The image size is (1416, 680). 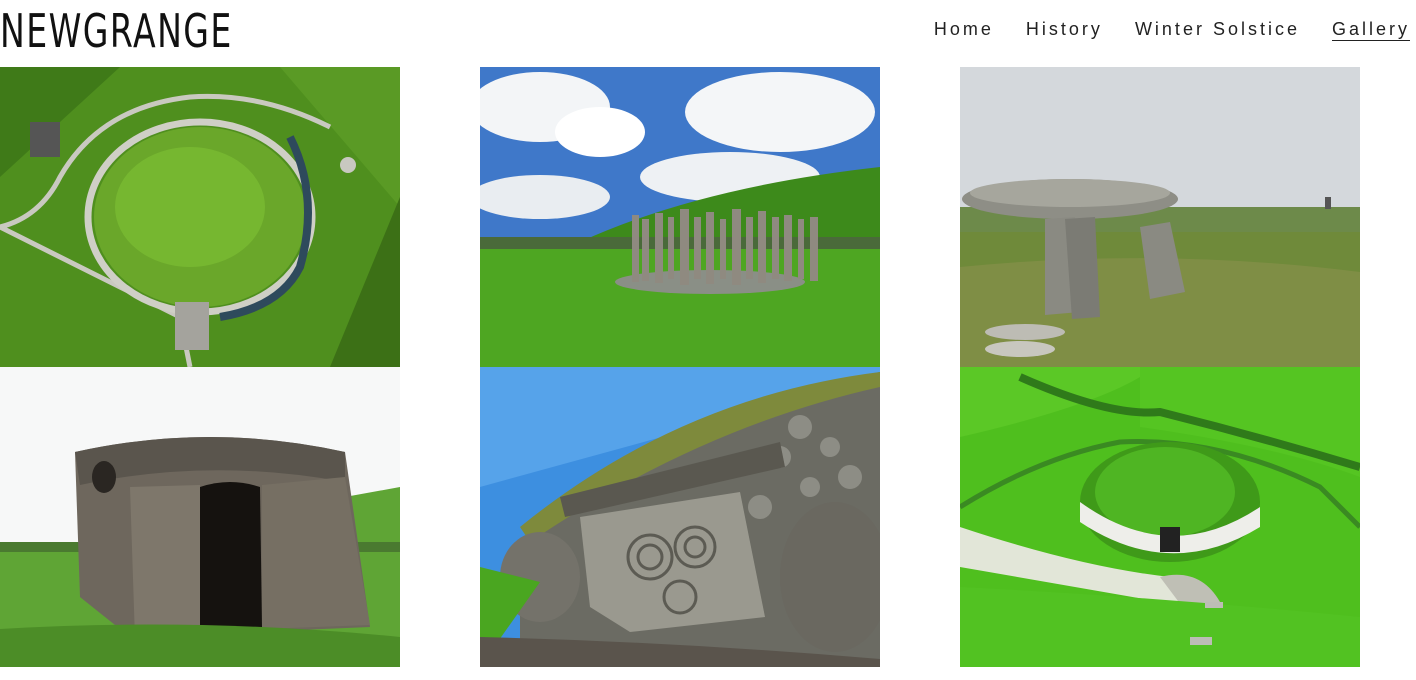 What do you see at coordinates (964, 29) in the screenshot?
I see `nav-home: Home` at bounding box center [964, 29].